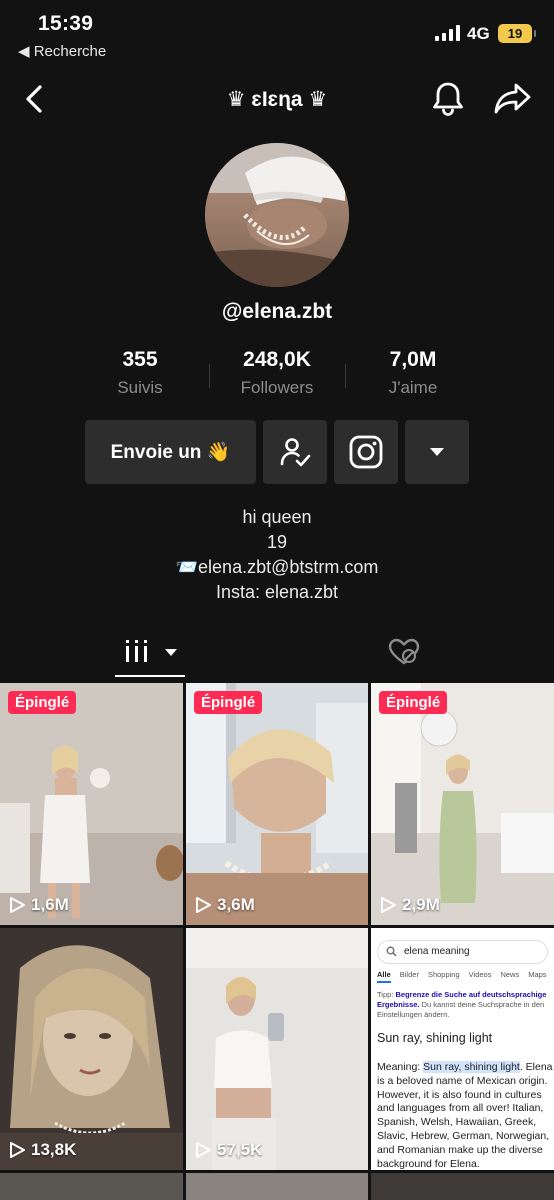  I want to click on network-type: 4G, so click(478, 33).